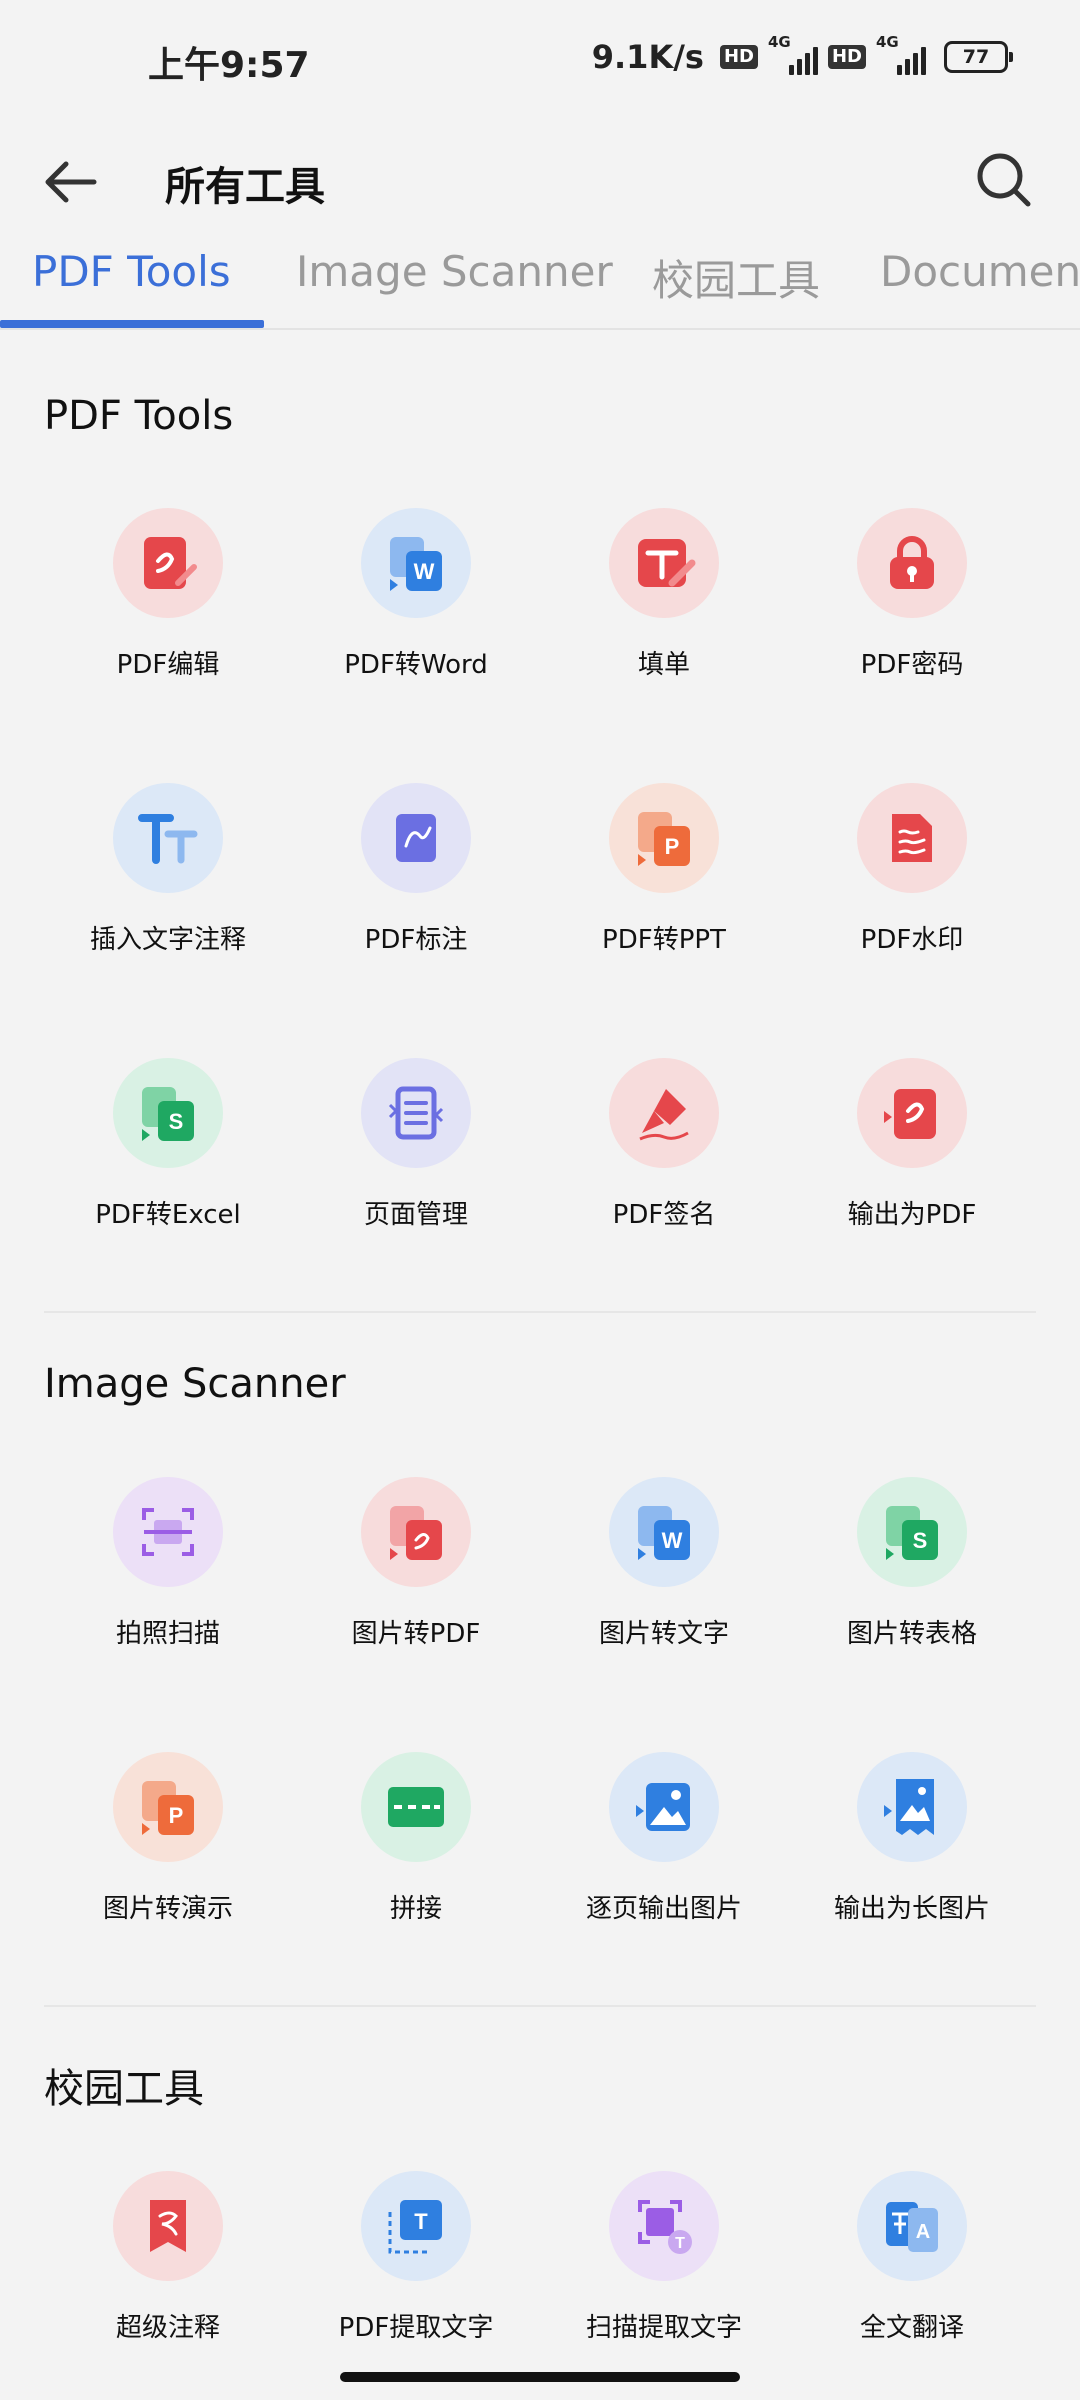 This screenshot has width=1080, height=2400. Describe the element at coordinates (167, 2328) in the screenshot. I see `tool-label: 超级注释` at that location.